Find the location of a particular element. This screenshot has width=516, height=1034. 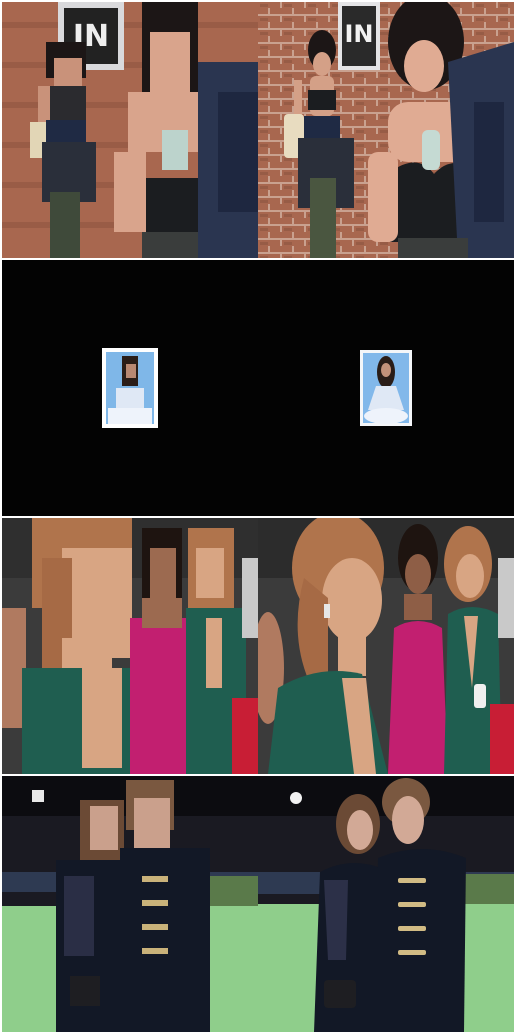

panel-row1-restored: IN is located at coordinates (386, 130).